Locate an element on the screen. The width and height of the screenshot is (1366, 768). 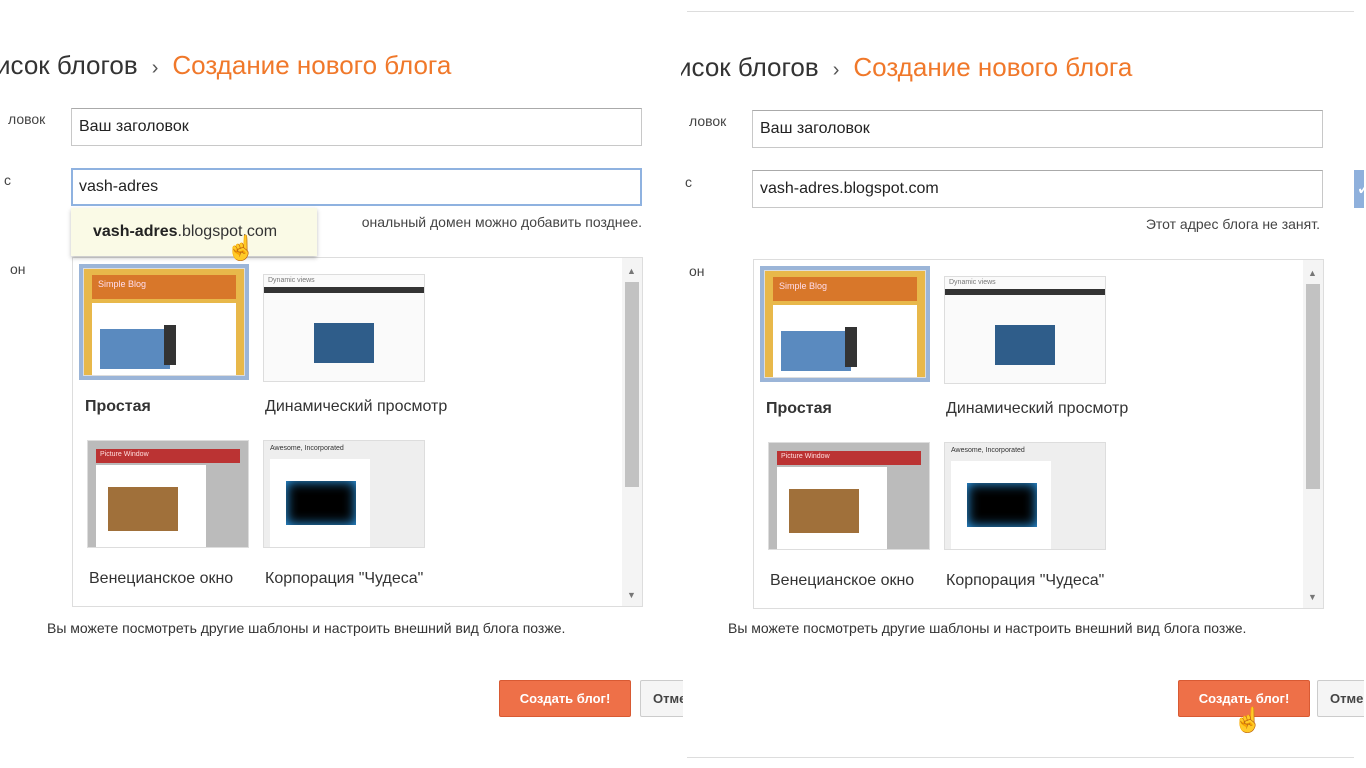
address-available-hint: Этот адрес блога не занят. is located at coordinates (1232, 224).